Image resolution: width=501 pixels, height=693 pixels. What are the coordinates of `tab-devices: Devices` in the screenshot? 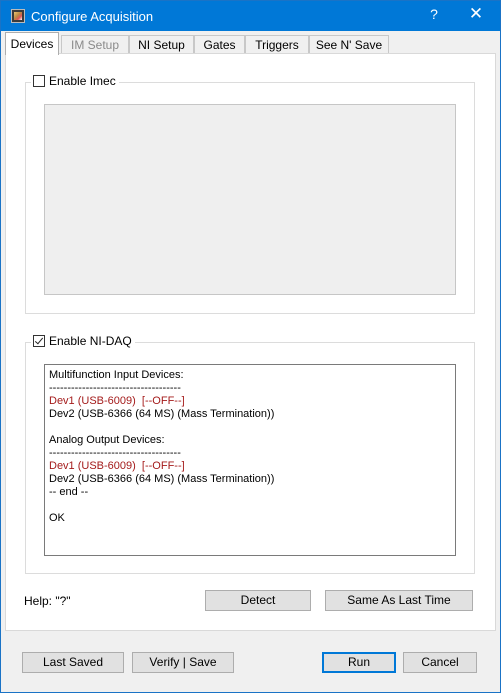 It's located at (32, 43).